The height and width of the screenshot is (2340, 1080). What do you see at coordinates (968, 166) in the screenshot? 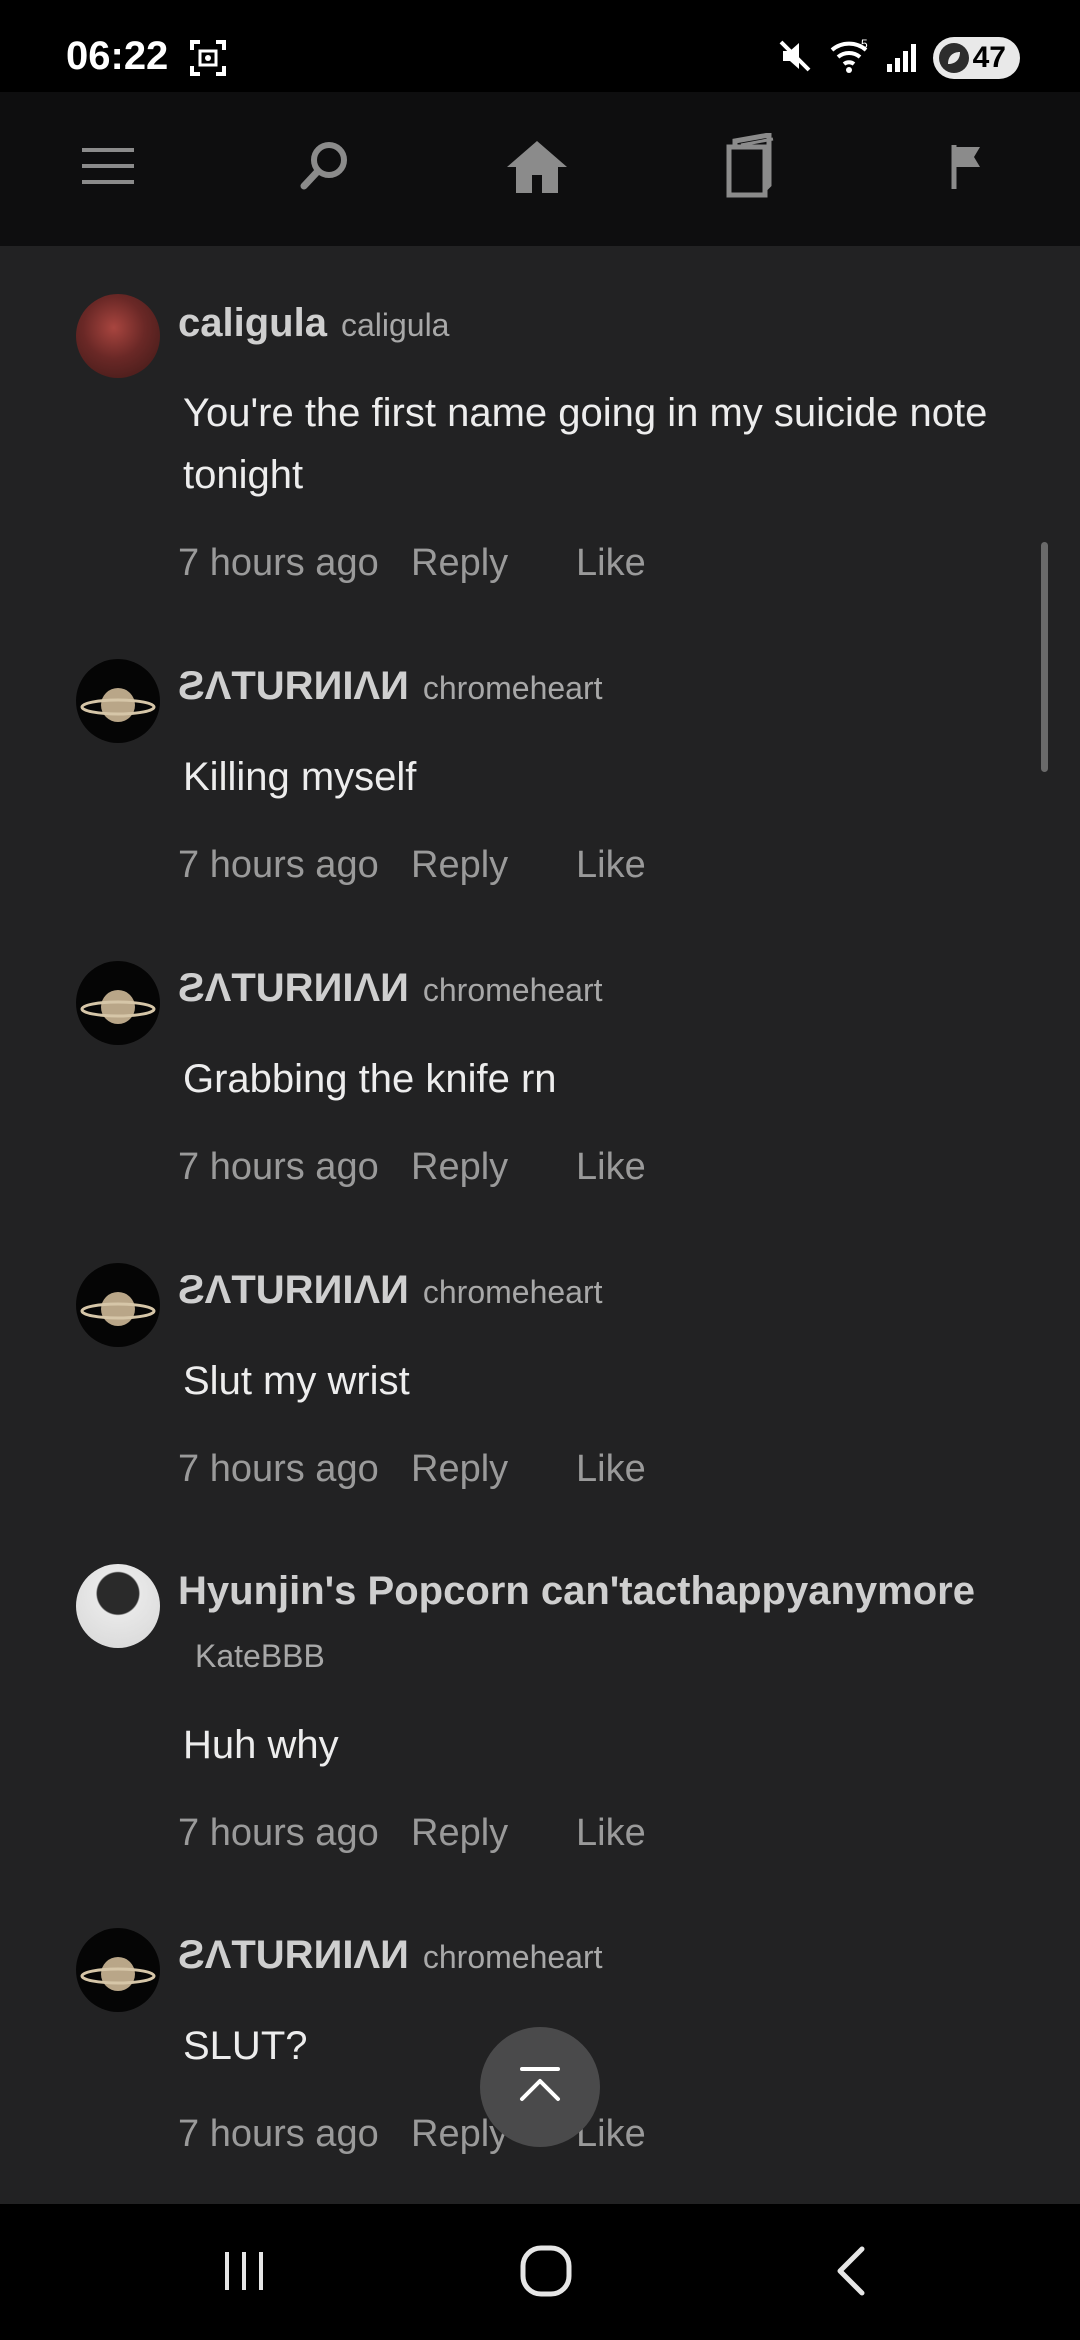
I see `flag-icon` at bounding box center [968, 166].